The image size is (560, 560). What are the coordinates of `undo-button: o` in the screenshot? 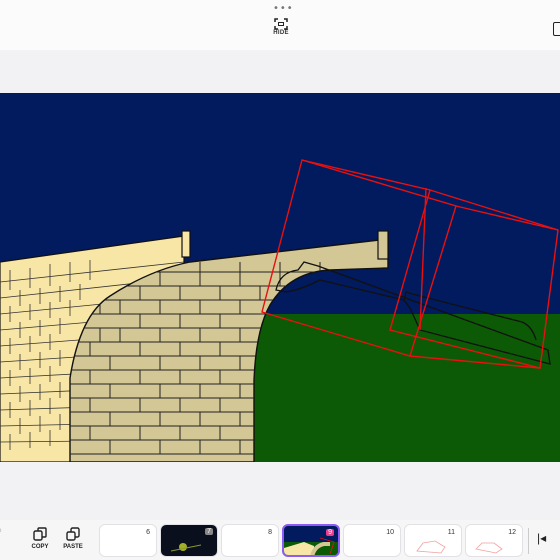 It's located at (6, 531).